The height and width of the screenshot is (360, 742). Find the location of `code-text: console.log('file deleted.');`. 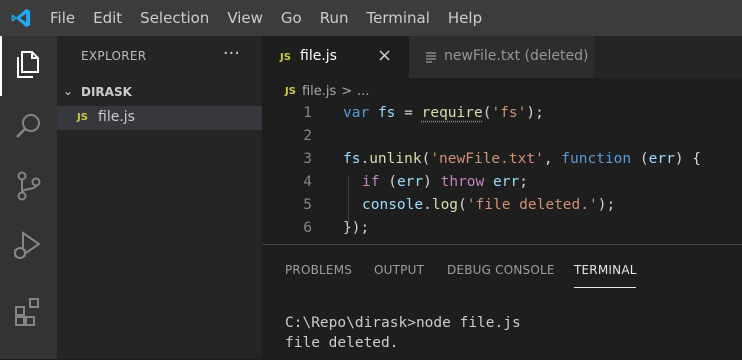

code-text: console.log('file deleted.'); is located at coordinates (488, 205).